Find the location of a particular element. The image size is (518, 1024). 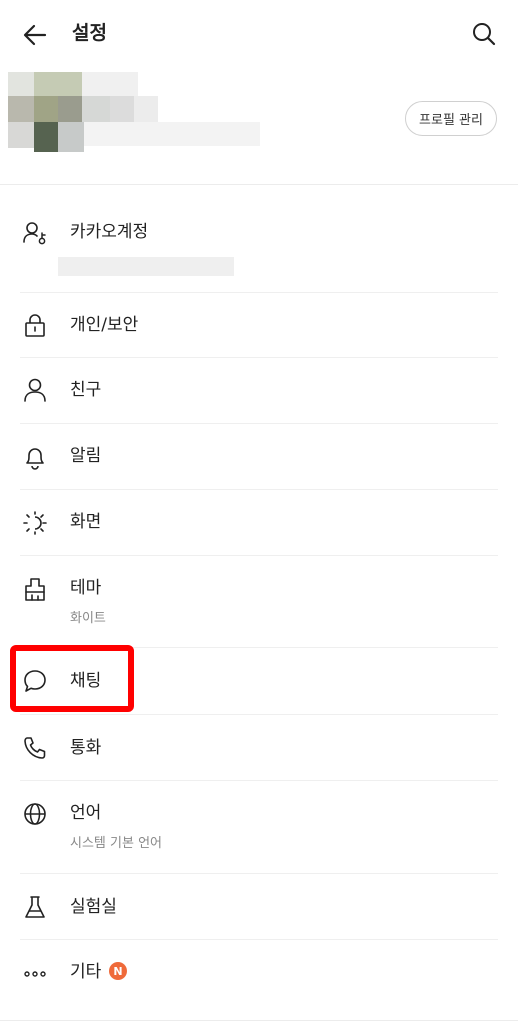

menu-label-theme: 테마 is located at coordinates (86, 588).